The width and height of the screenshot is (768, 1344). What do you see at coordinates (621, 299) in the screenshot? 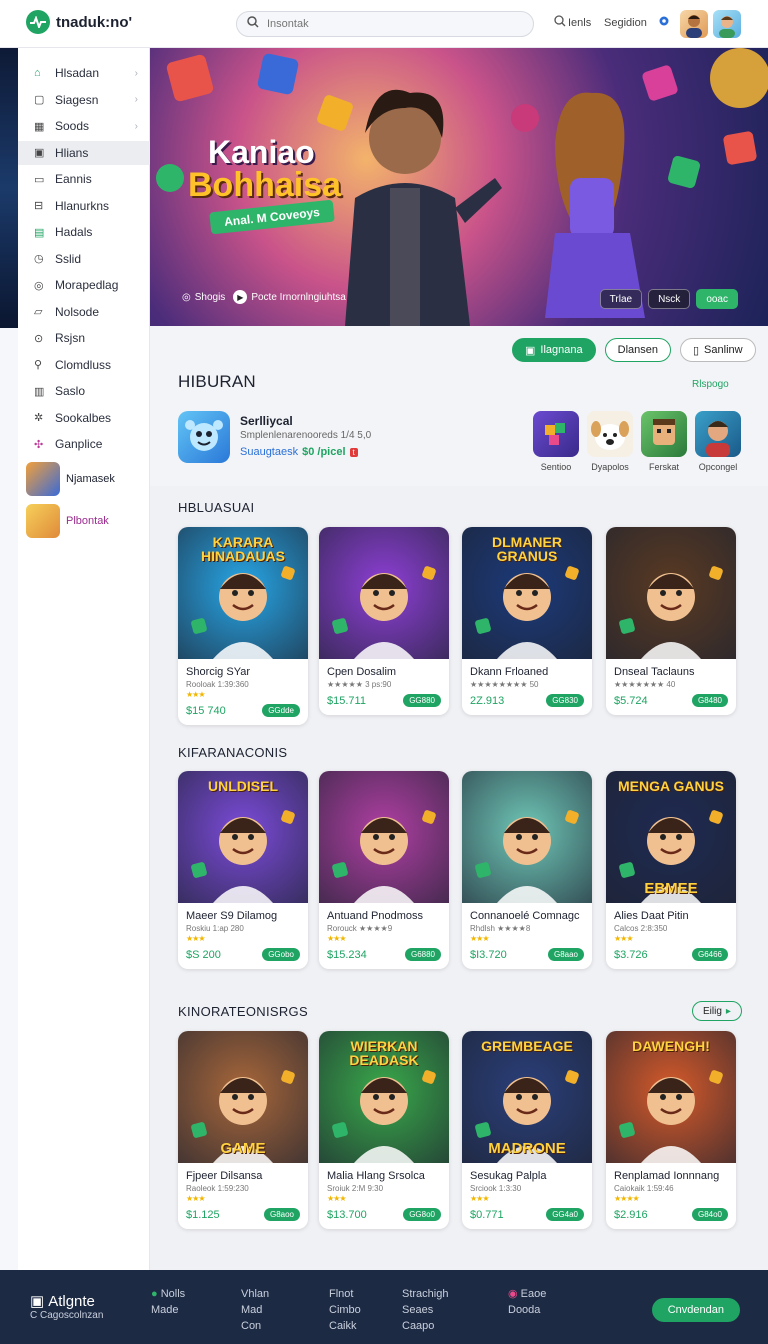
I see `hero-tab-1: Trlae` at bounding box center [621, 299].